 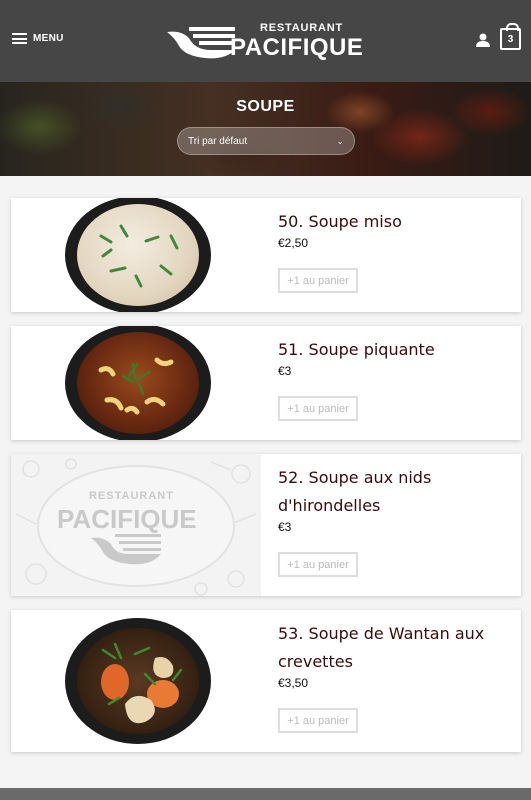 I want to click on logo-subtitle: RESTAURANT, so click(x=301, y=28).